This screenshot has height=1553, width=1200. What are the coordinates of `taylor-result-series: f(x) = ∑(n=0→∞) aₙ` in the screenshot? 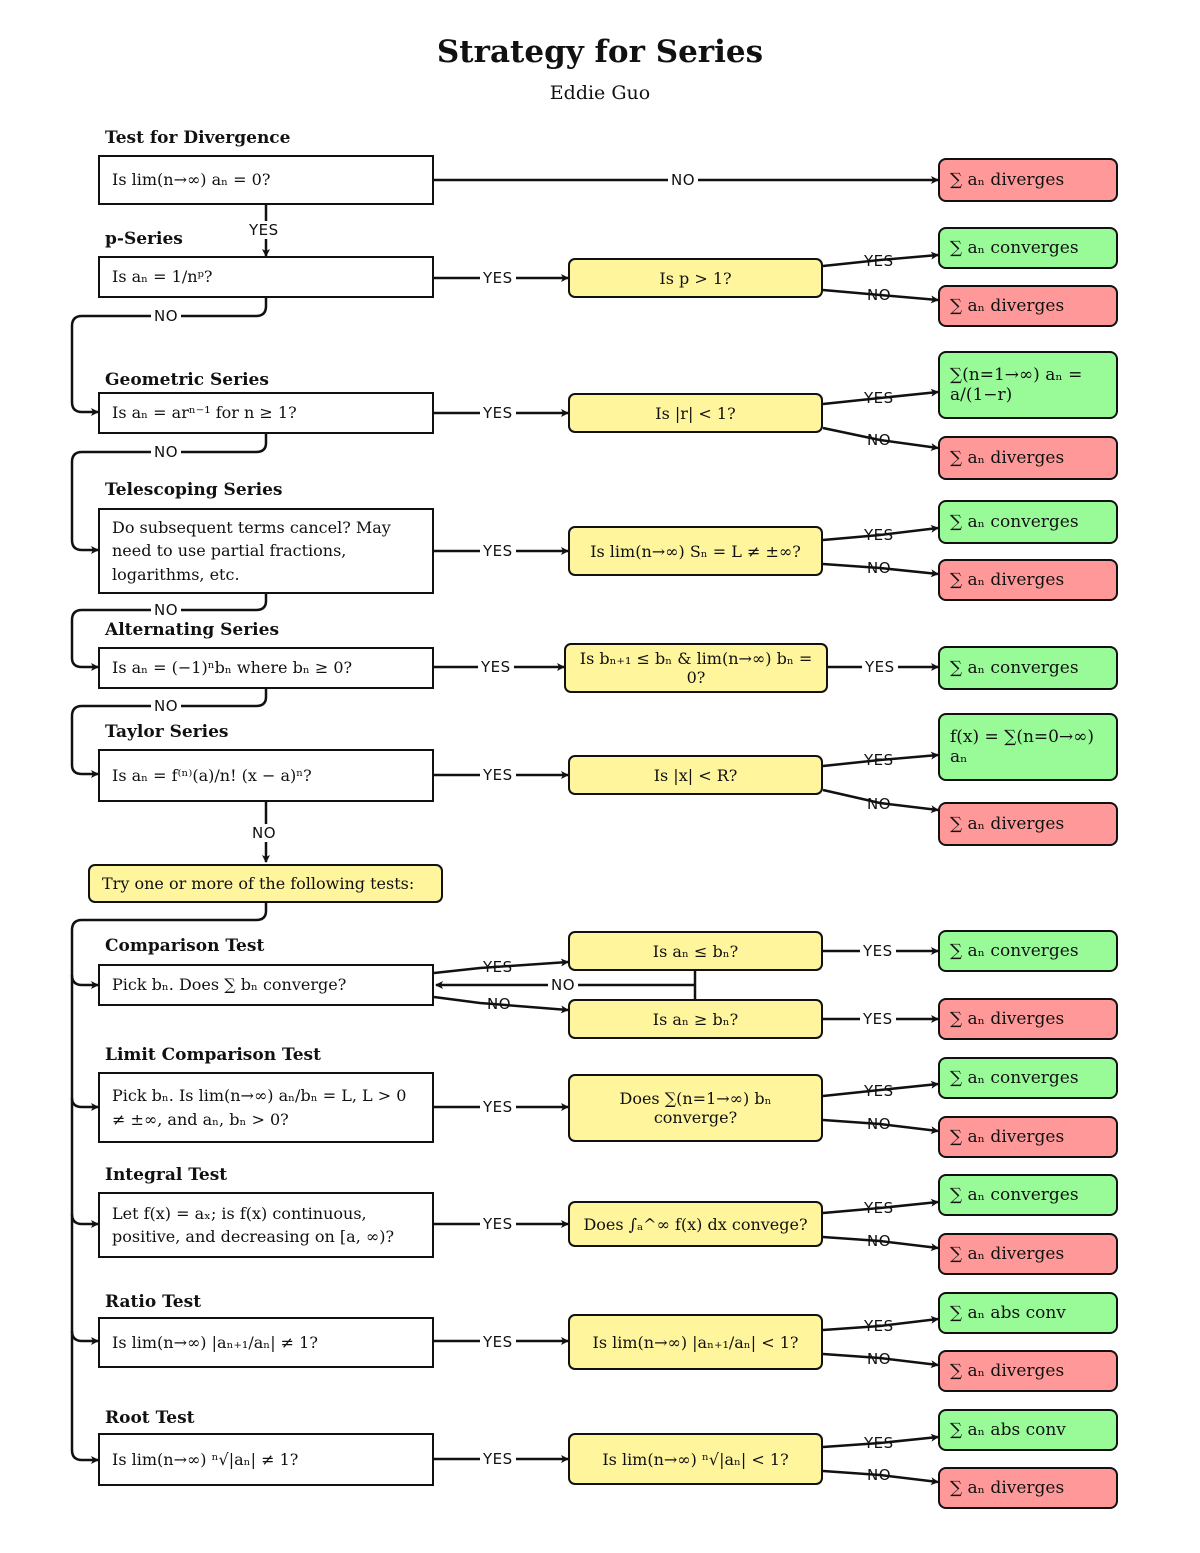 It's located at (1028, 747).